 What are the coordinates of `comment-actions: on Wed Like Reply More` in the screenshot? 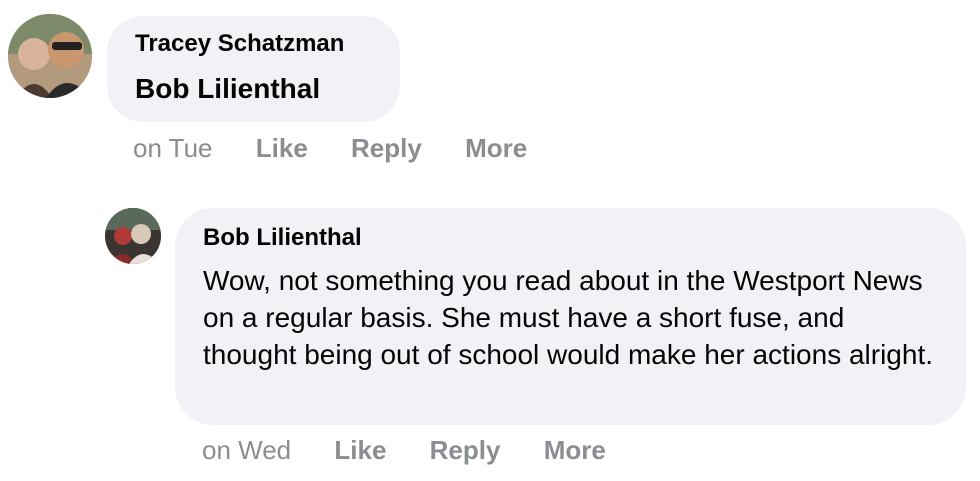 It's located at (422, 450).